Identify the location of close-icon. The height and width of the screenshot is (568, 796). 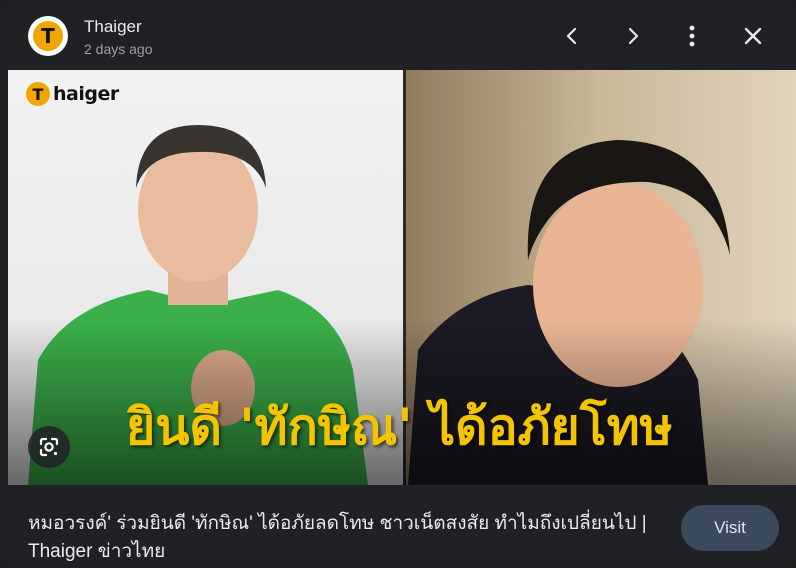
(753, 36).